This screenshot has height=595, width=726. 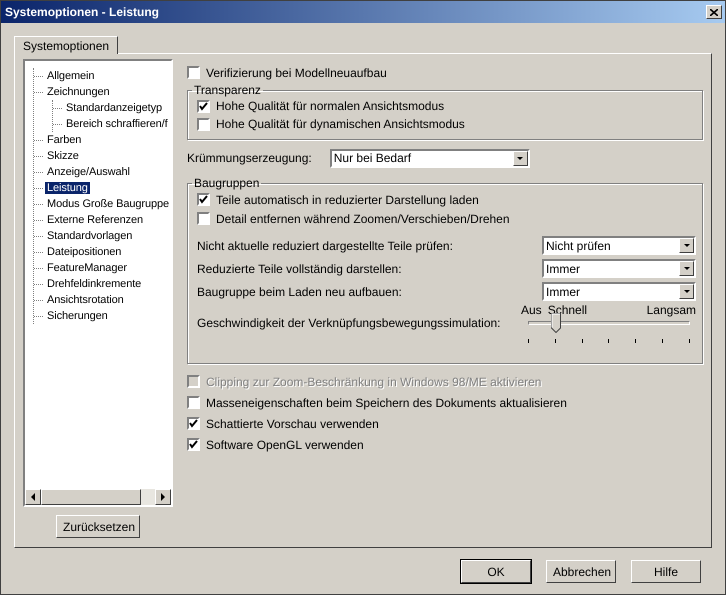 What do you see at coordinates (330, 106) in the screenshot?
I see `checkbox-label: Hohe Qualität für normalen Ansichtsmodus` at bounding box center [330, 106].